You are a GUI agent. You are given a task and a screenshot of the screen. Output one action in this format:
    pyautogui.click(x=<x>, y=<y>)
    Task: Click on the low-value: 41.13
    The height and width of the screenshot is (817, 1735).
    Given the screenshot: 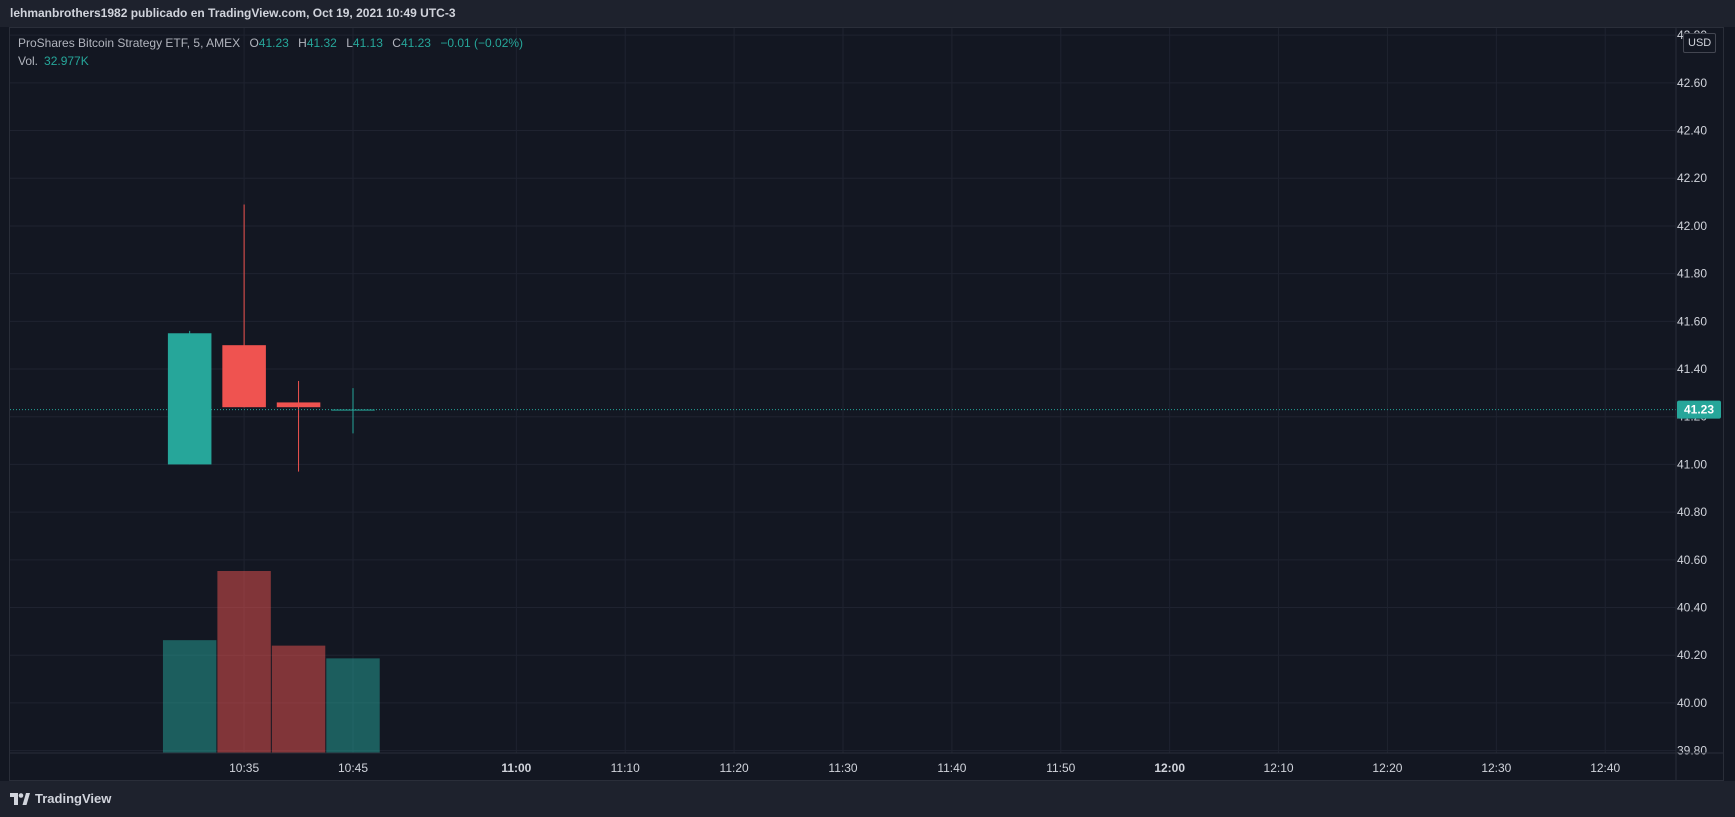 What is the action you would take?
    pyautogui.click(x=367, y=43)
    